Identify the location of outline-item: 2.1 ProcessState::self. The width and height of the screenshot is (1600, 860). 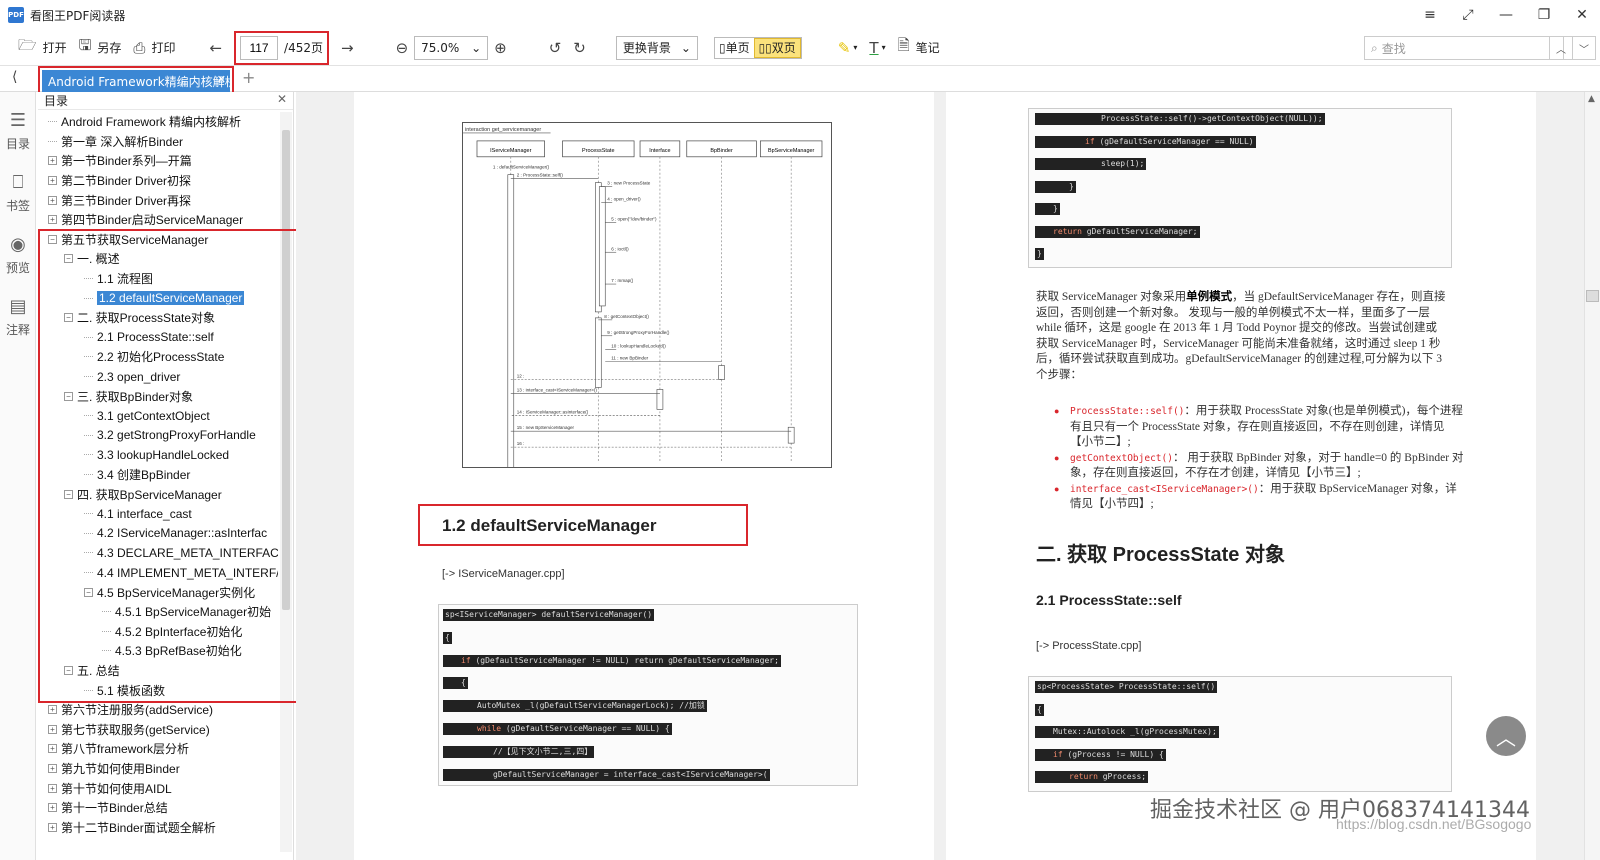
(149, 338).